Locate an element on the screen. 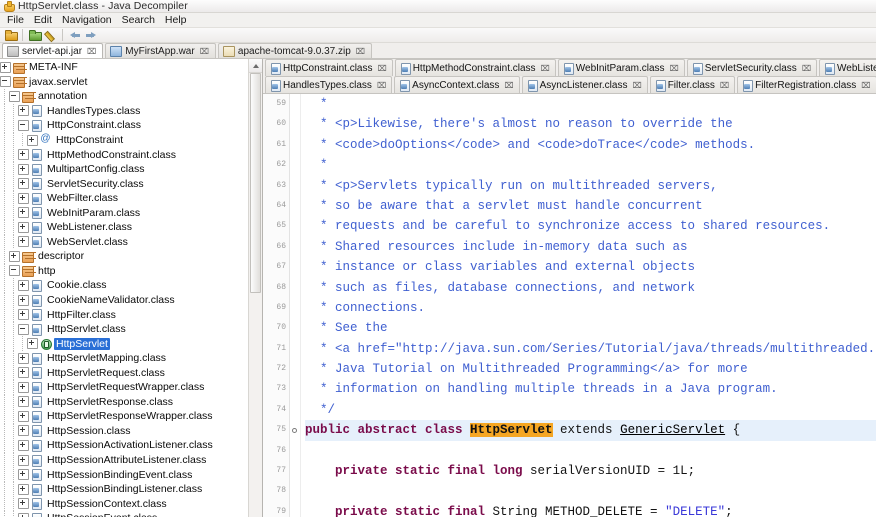  tree-node: HttpSessionEvent.class is located at coordinates (131, 513).